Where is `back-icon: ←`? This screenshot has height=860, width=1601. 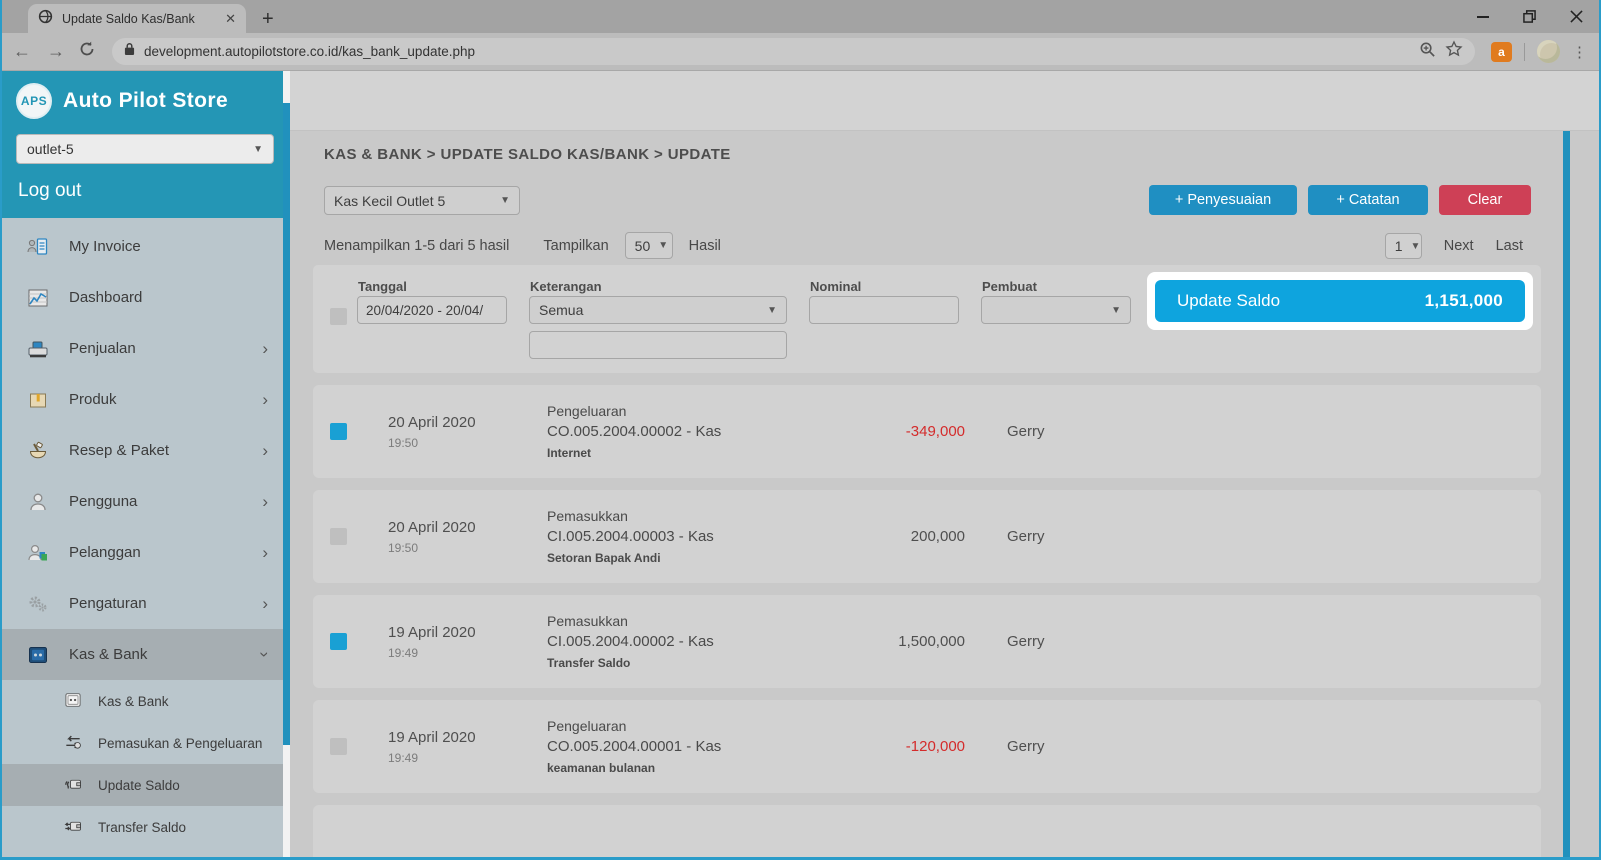 back-icon: ← is located at coordinates (22, 51).